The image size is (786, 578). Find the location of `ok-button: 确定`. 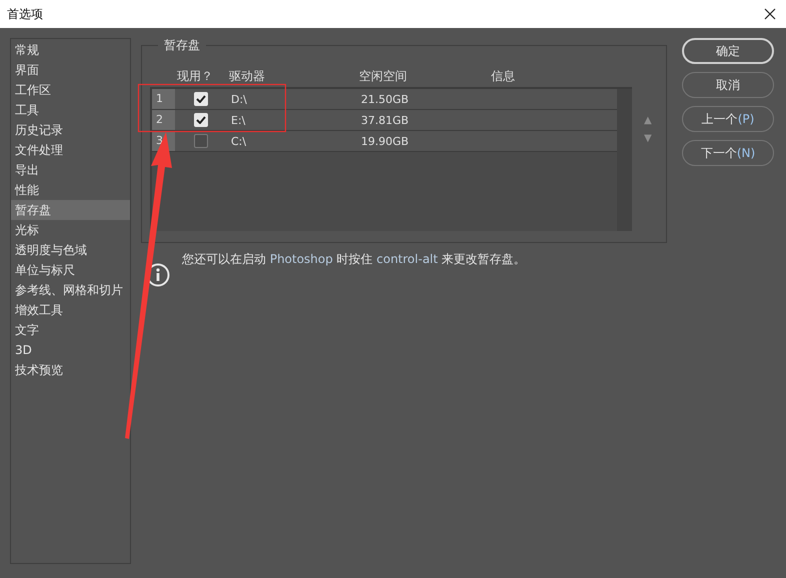

ok-button: 确定 is located at coordinates (728, 51).